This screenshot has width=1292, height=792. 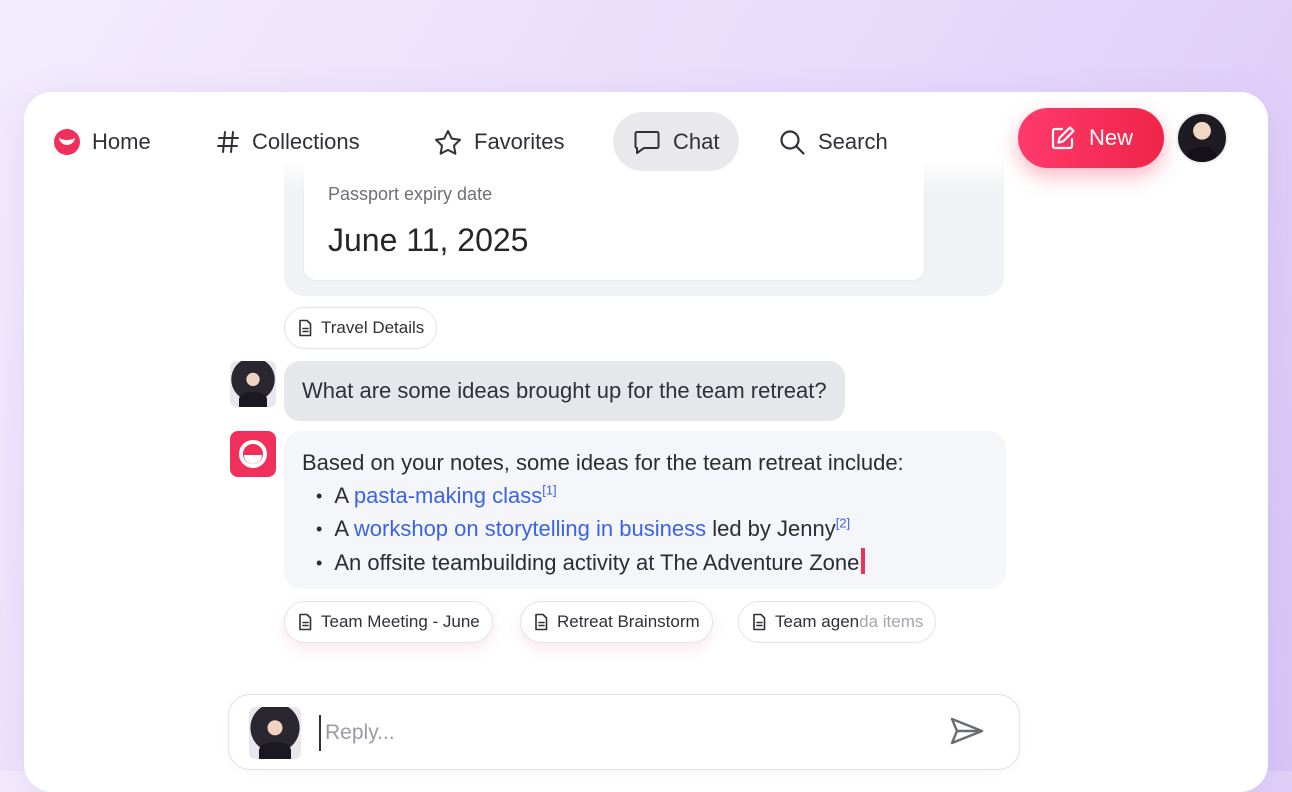 I want to click on source-chip-retreat-brainstorm: Retreat Brainstorm, so click(x=616, y=622).